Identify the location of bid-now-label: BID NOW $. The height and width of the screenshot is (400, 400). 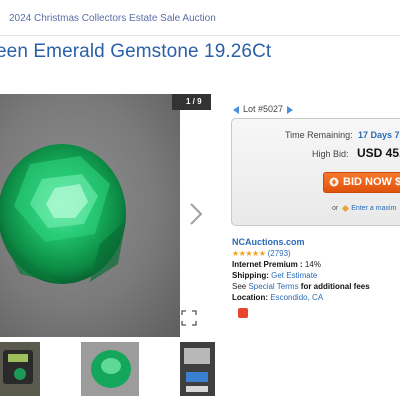
(371, 182).